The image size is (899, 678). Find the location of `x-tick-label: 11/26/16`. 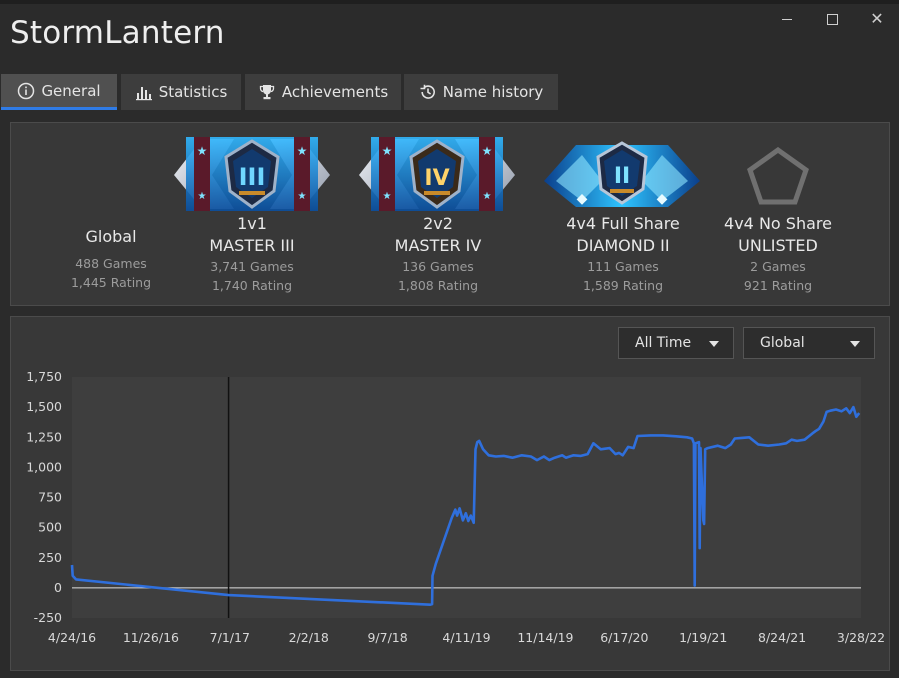

x-tick-label: 11/26/16 is located at coordinates (151, 637).